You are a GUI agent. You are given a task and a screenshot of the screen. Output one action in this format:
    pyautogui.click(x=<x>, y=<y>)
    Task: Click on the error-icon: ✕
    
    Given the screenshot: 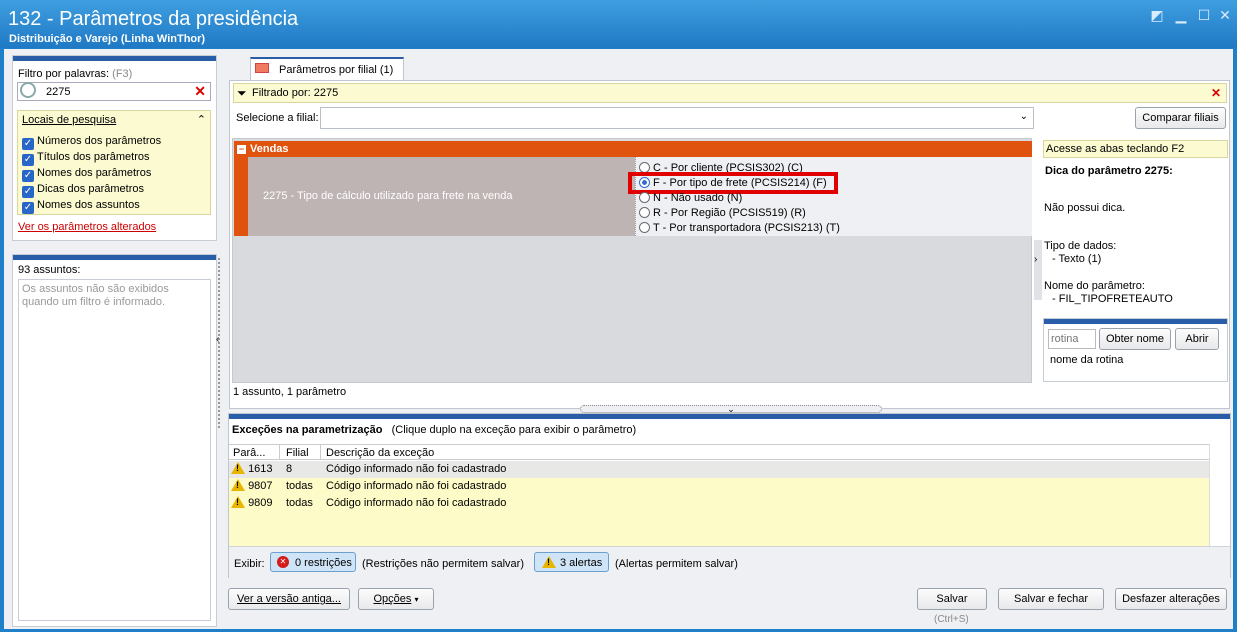 What is the action you would take?
    pyautogui.click(x=283, y=562)
    